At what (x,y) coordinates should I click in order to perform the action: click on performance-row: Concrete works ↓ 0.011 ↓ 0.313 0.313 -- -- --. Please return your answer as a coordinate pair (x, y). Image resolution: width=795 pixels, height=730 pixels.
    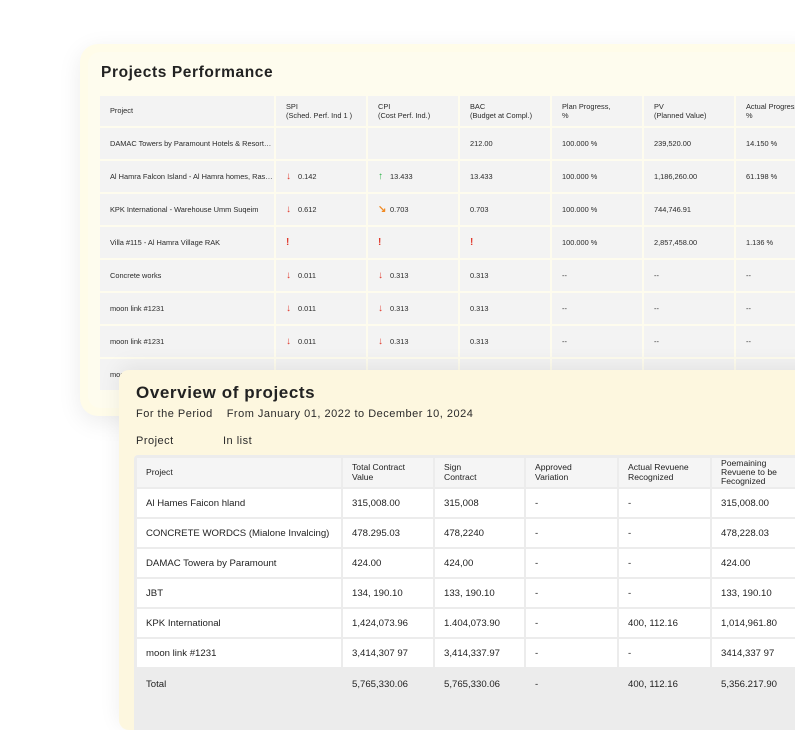
    Looking at the image, I should click on (447, 275).